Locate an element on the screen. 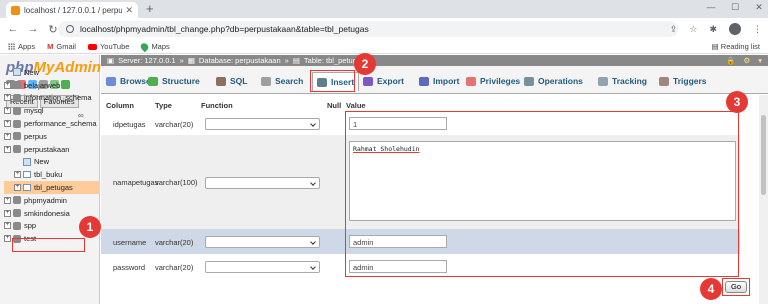 This screenshot has height=304, width=768. bookmark-apps: Apps is located at coordinates (21, 46).